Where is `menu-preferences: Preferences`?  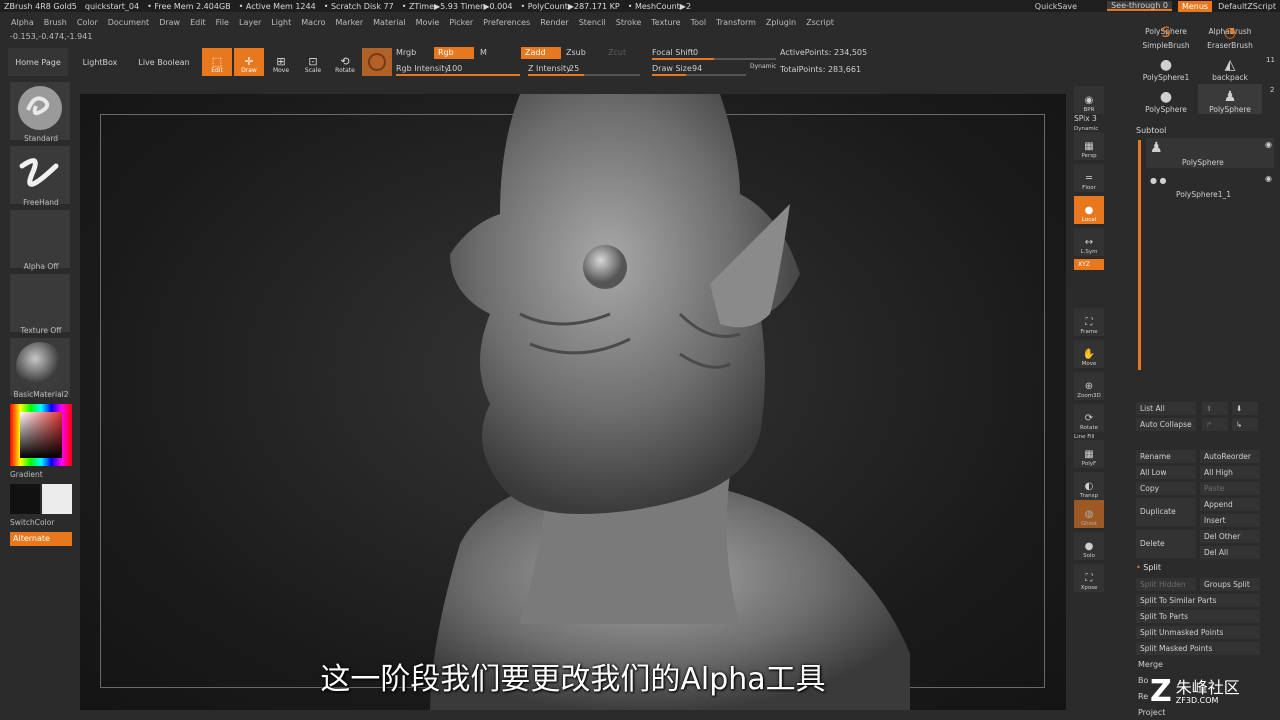
menu-preferences: Preferences is located at coordinates (506, 22).